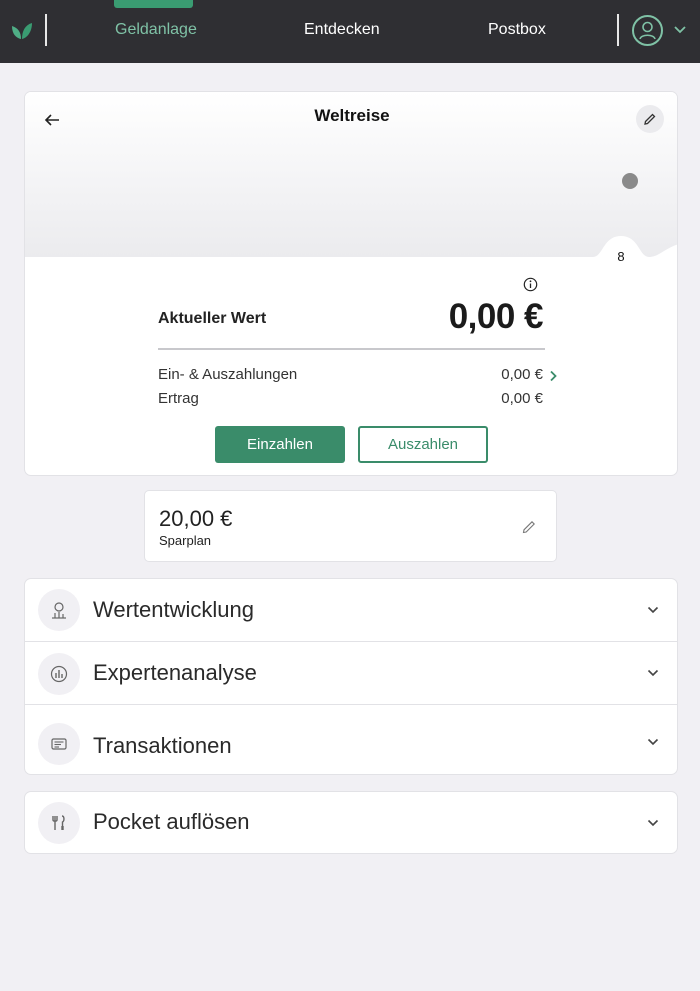  What do you see at coordinates (196, 518) in the screenshot?
I see `savings-plan-amount: 20,00 €` at bounding box center [196, 518].